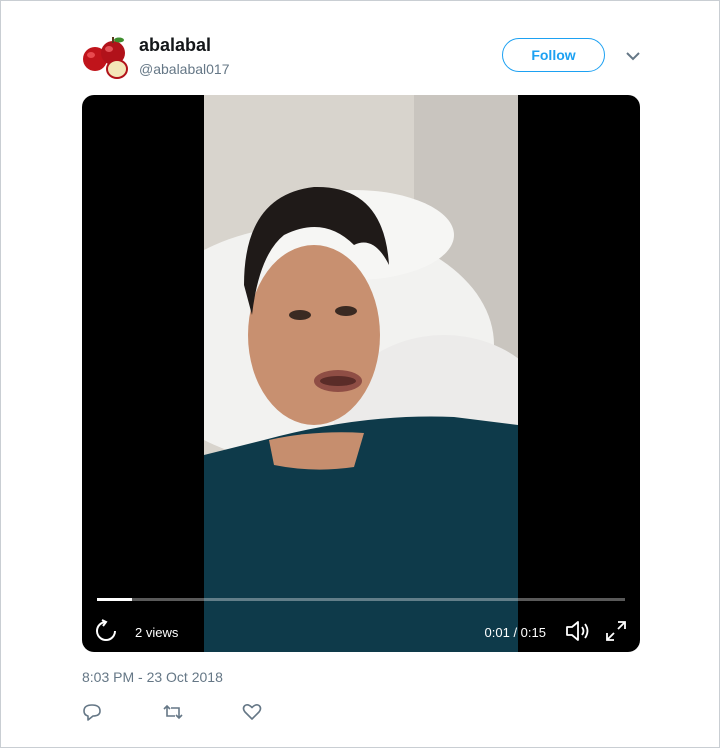 The height and width of the screenshot is (748, 720). I want to click on follow-button: Follow, so click(553, 55).